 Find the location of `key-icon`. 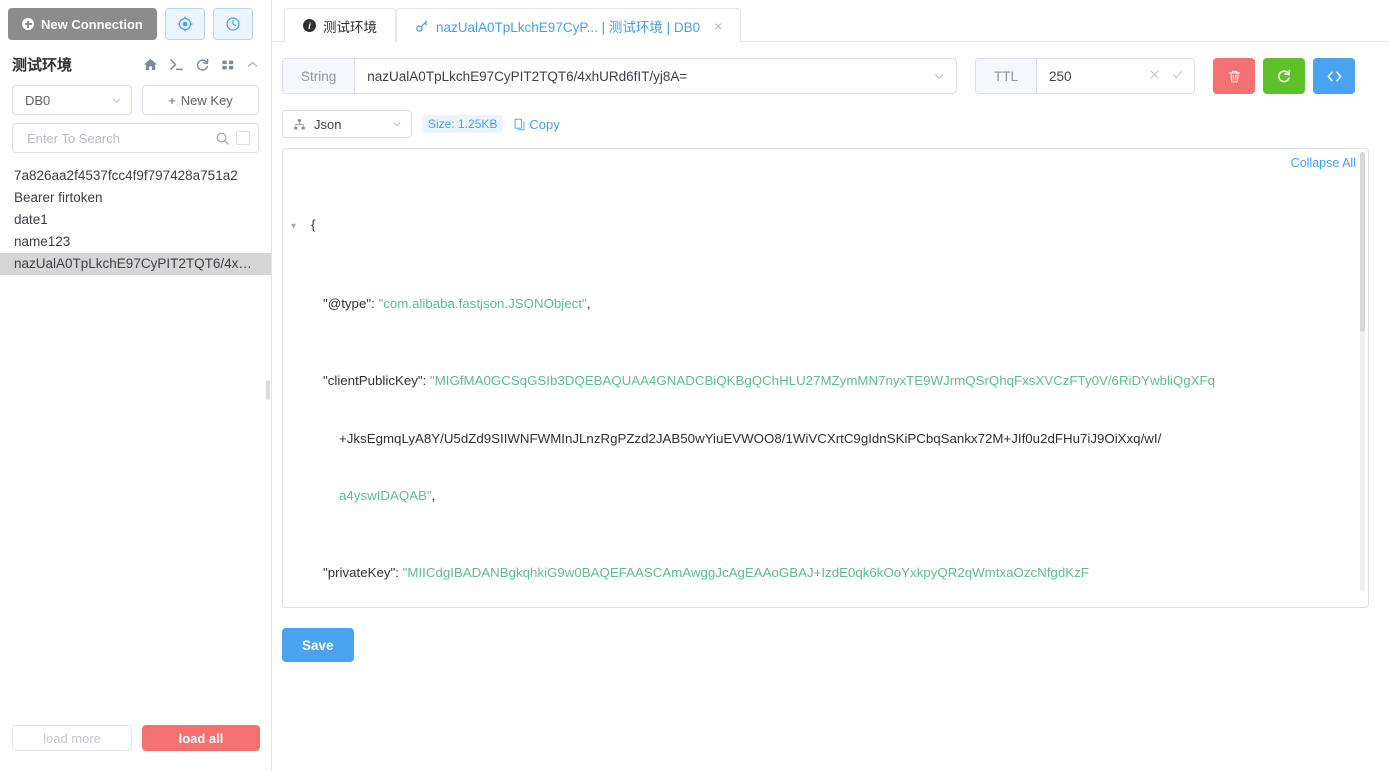

key-icon is located at coordinates (422, 26).